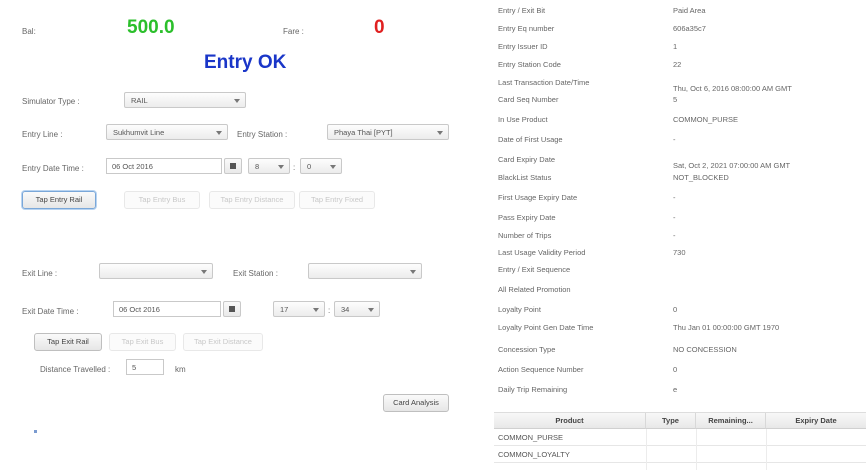 Image resolution: width=866 pixels, height=470 pixels. What do you see at coordinates (321, 166) in the screenshot?
I see `entry-minute-select: 0` at bounding box center [321, 166].